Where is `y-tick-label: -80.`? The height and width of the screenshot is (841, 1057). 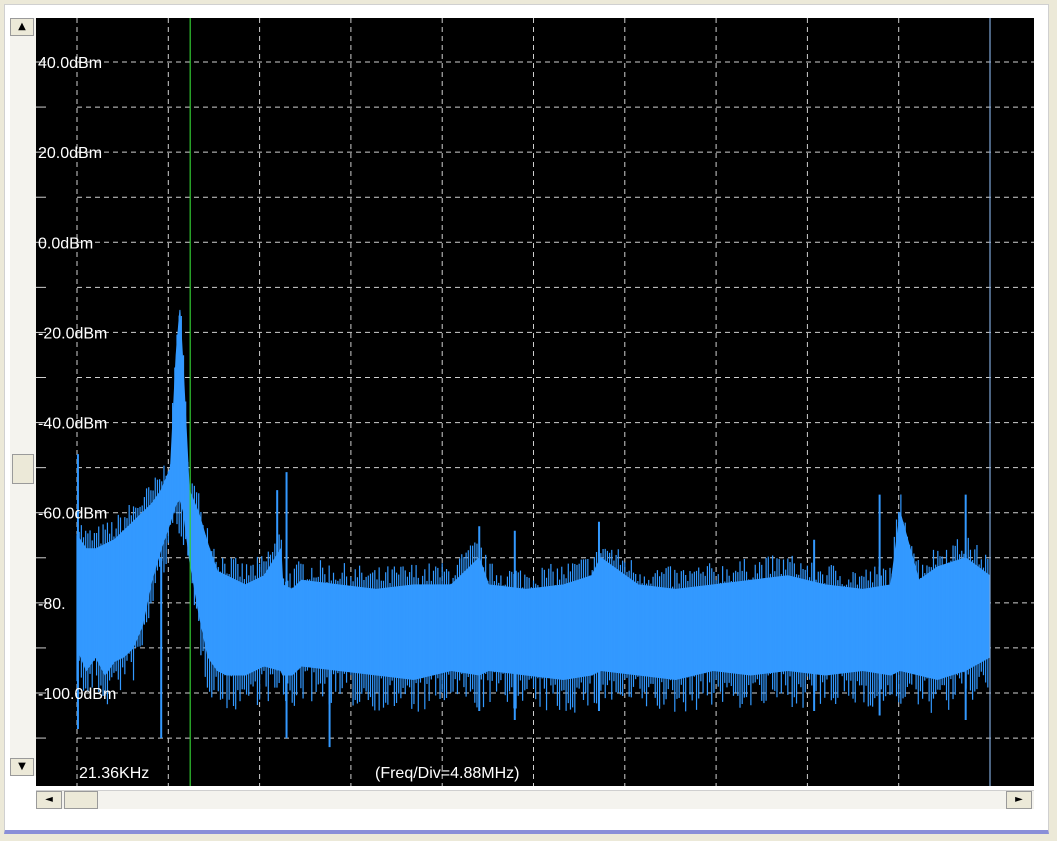
y-tick-label: -80. is located at coordinates (52, 604).